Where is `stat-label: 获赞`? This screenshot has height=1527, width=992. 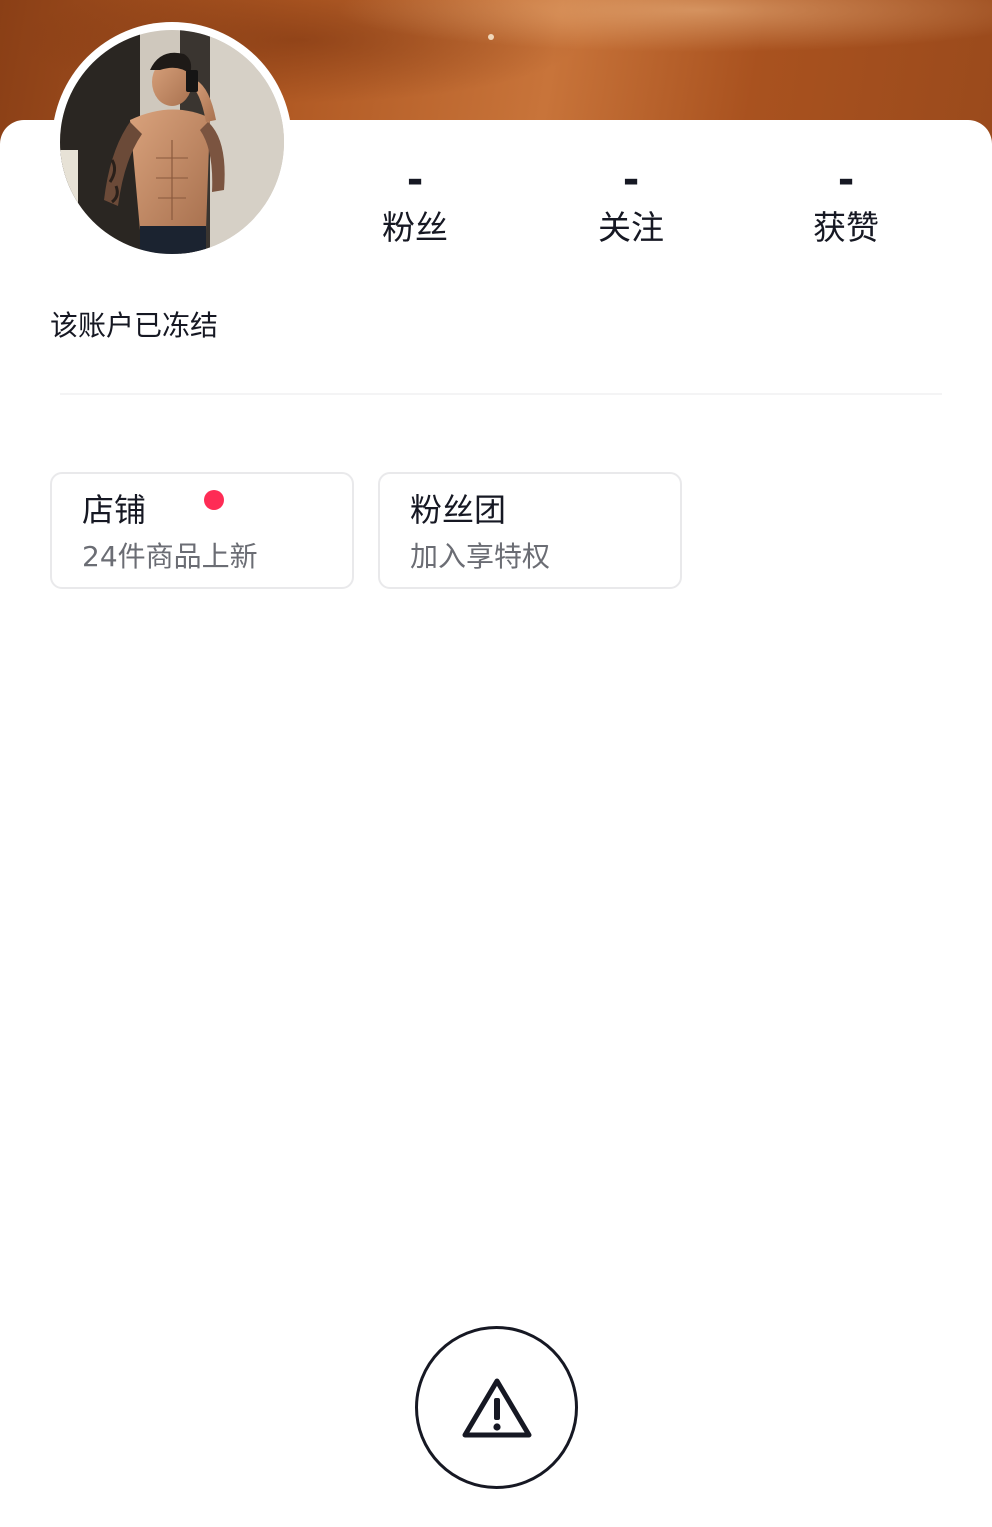
stat-label: 获赞 is located at coordinates (846, 227).